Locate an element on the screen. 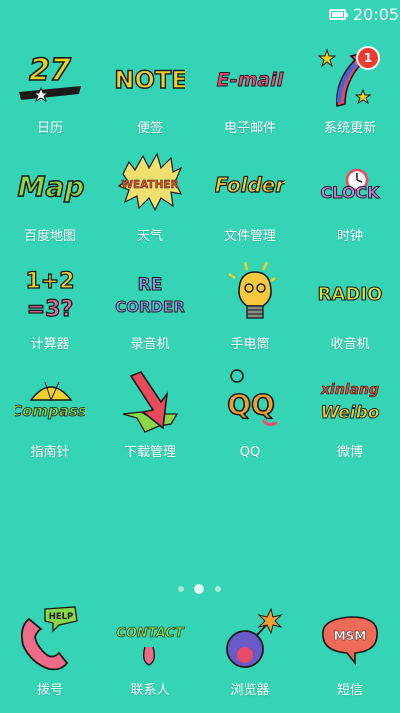 This screenshot has height=713, width=400. app-label: 录音机 is located at coordinates (150, 344).